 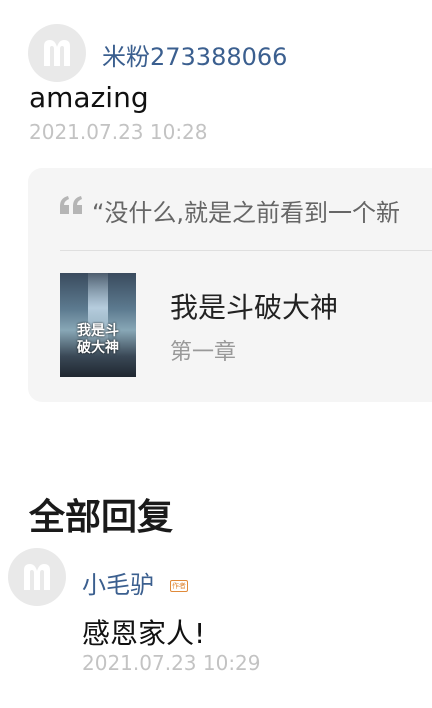 I want to click on book-cover: 我是斗 破大神, so click(x=98, y=325).